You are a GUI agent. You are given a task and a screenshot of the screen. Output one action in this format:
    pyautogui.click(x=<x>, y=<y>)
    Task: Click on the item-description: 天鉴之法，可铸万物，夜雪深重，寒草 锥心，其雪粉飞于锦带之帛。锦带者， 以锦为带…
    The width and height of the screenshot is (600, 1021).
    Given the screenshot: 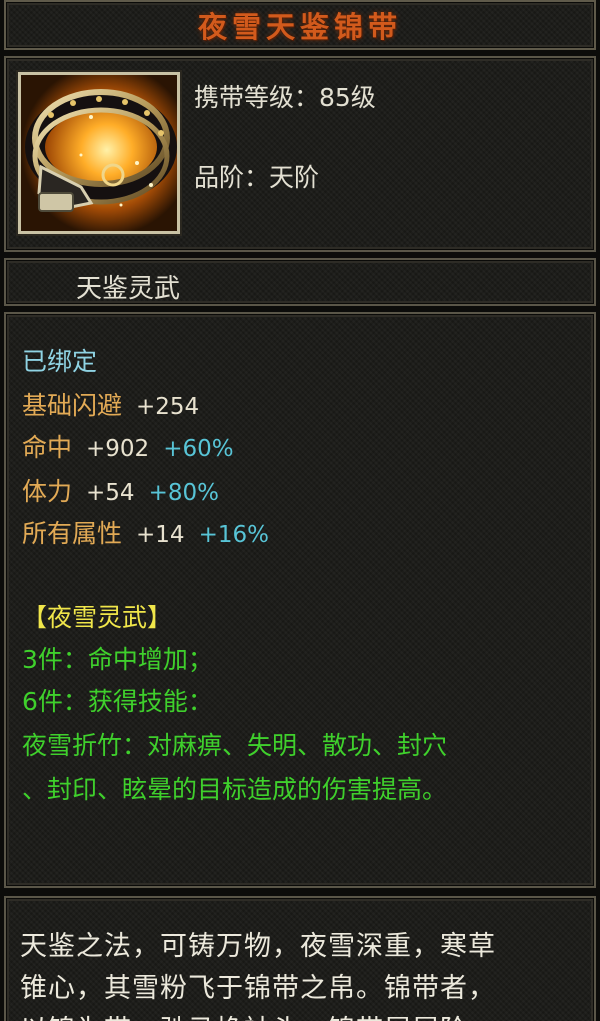 What is the action you would take?
    pyautogui.click(x=303, y=973)
    